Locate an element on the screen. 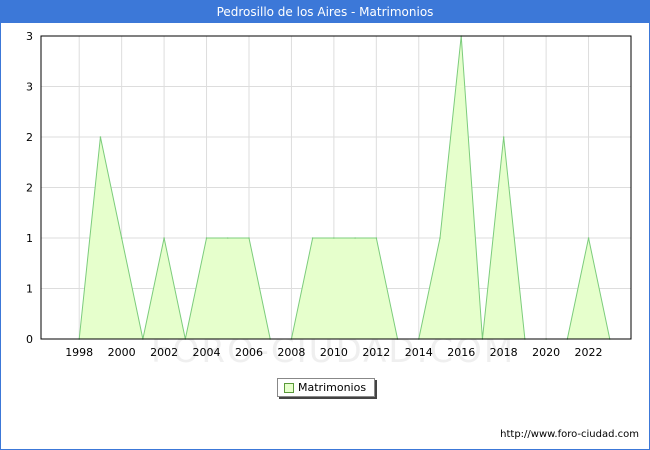 The image size is (650, 450). x-tick-label: 2006 is located at coordinates (249, 352).